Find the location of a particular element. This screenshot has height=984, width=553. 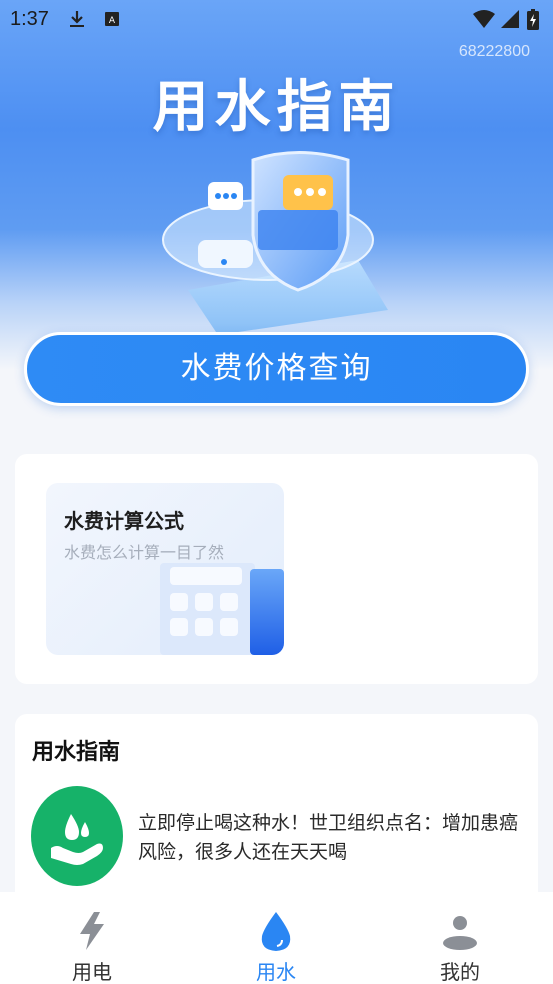

bottom-tab-bar: 用电 用水 我的 is located at coordinates (276, 938).